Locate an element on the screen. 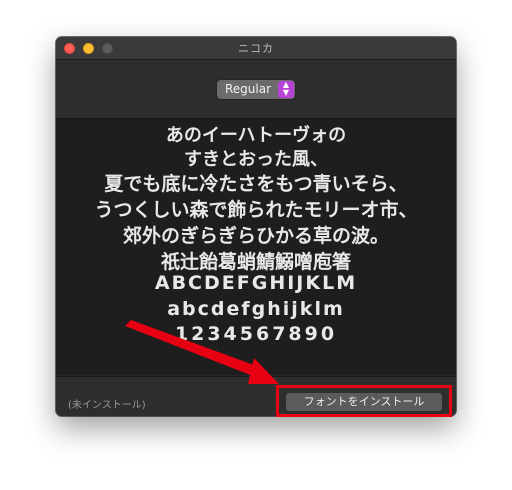 Image resolution: width=512 pixels, height=490 pixels. arrow-shaft is located at coordinates (193, 349).